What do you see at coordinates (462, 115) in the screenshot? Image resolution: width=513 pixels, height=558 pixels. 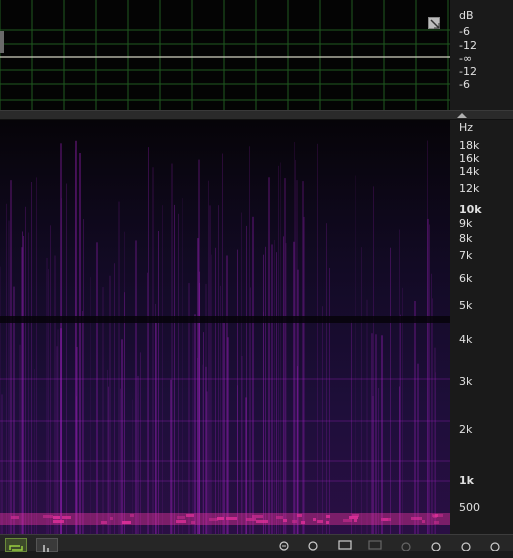 I see `collapse-arrow-icon` at bounding box center [462, 115].